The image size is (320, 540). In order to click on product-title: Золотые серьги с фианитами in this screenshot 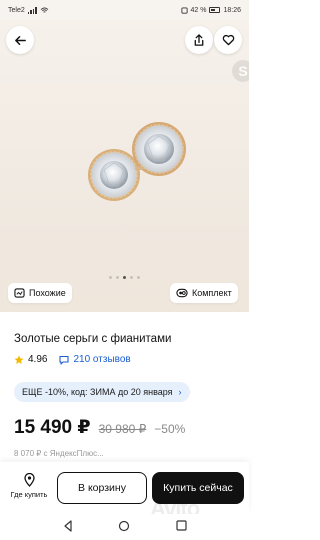, I will do `click(93, 339)`.